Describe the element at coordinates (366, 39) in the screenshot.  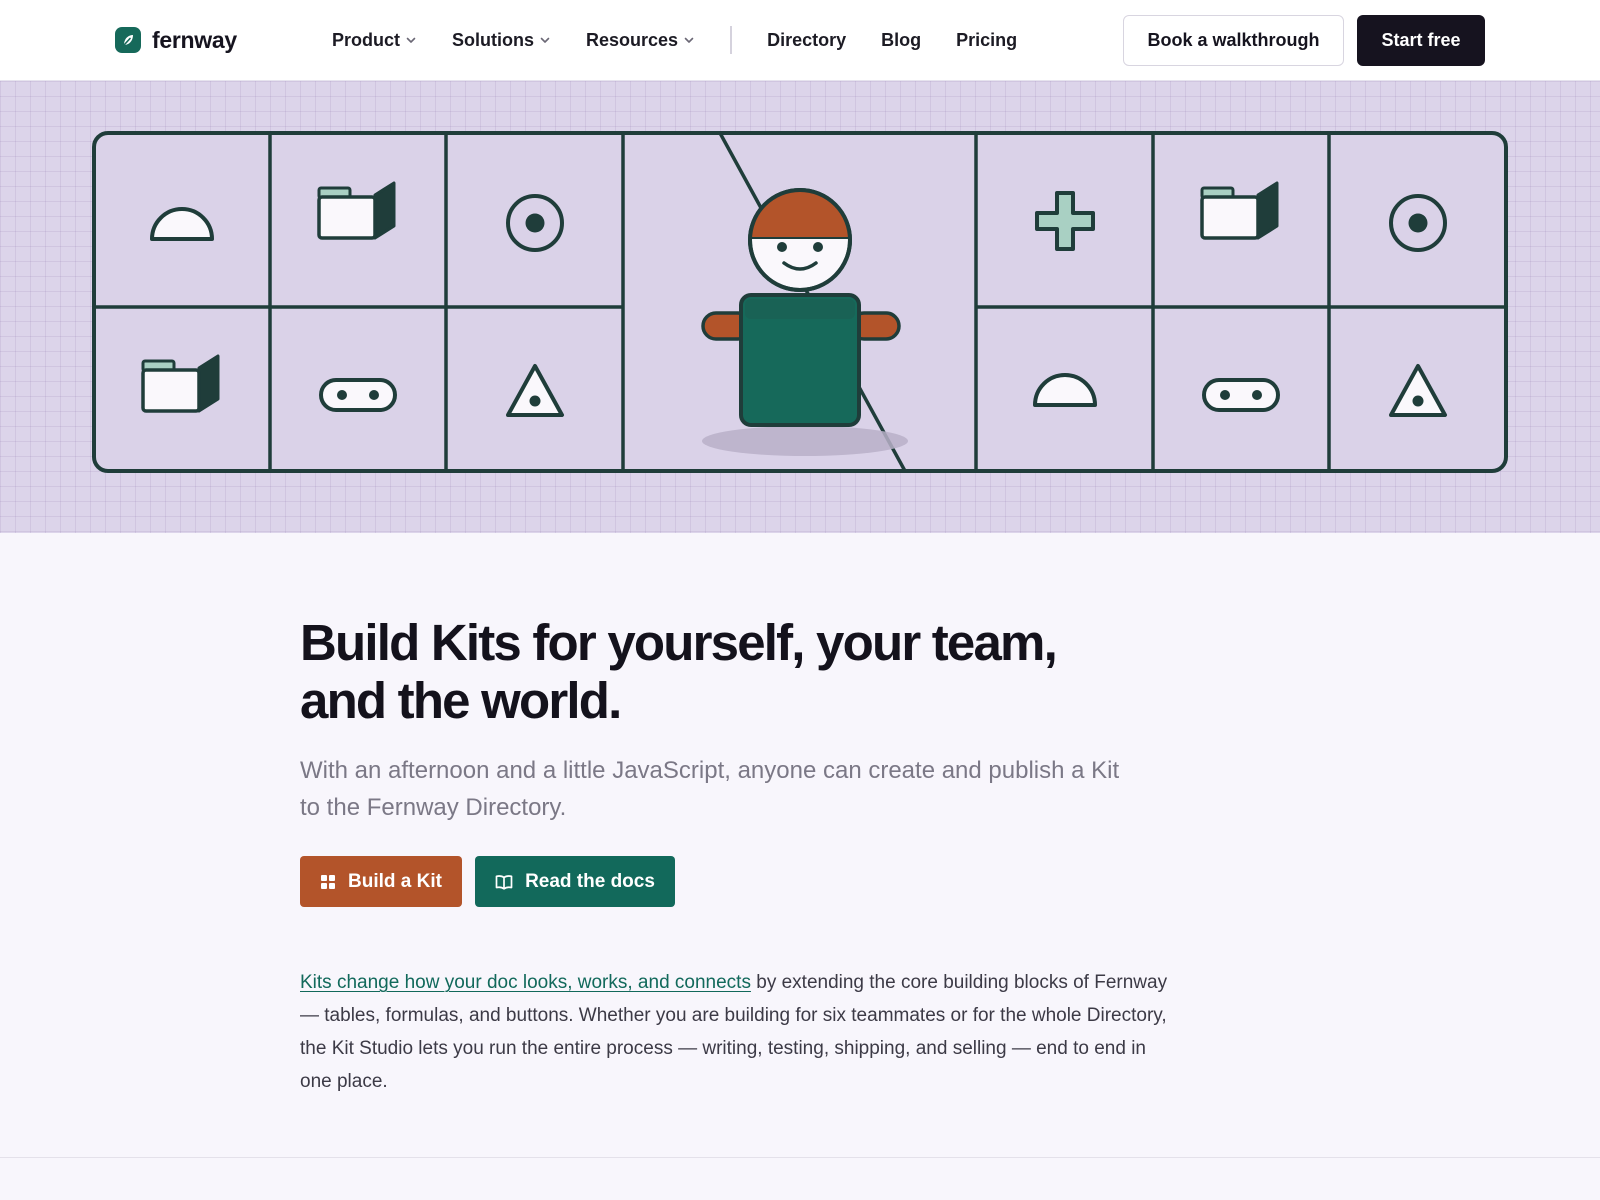
I see `nav-product-label: Product` at that location.